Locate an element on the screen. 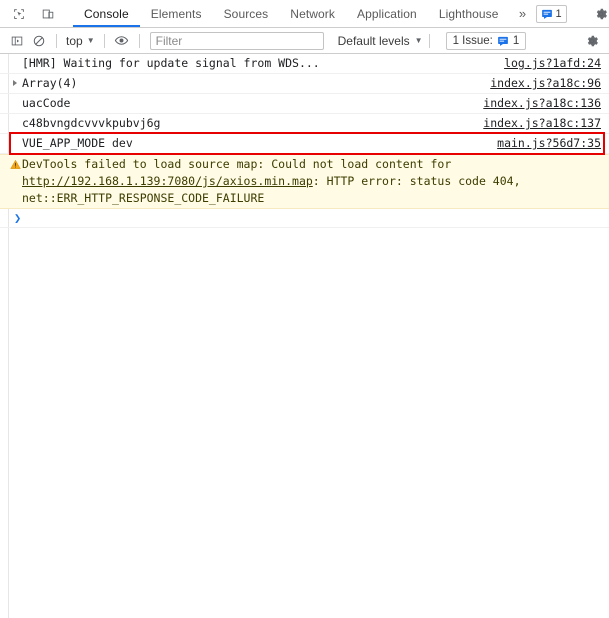 This screenshot has width=609, height=618. tab-sources-label: Sources is located at coordinates (246, 13).